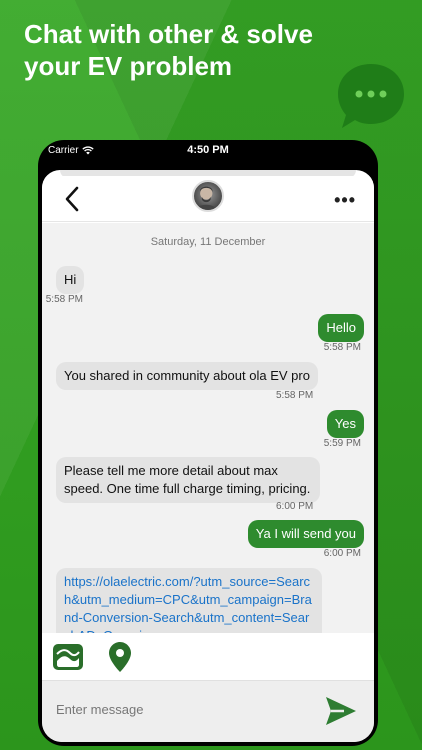 This screenshot has height=750, width=422. What do you see at coordinates (68, 657) in the screenshot?
I see `gallery-icon` at bounding box center [68, 657].